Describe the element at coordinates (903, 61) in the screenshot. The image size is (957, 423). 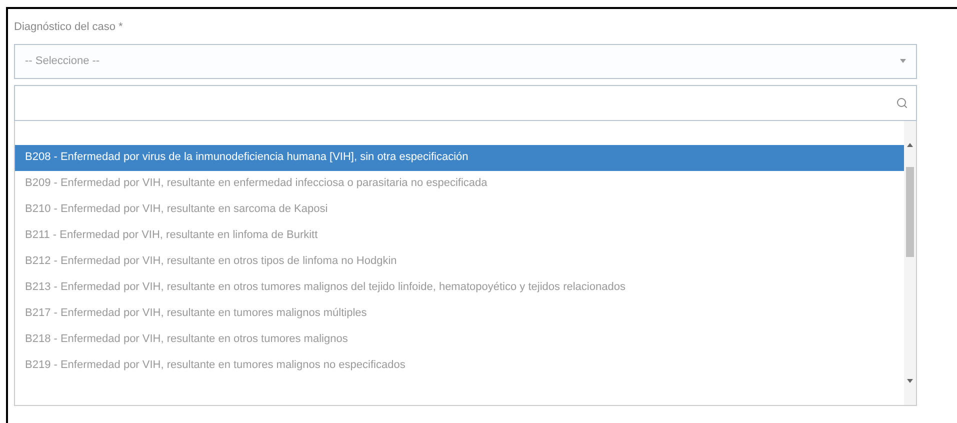
I see `caret-icon` at that location.